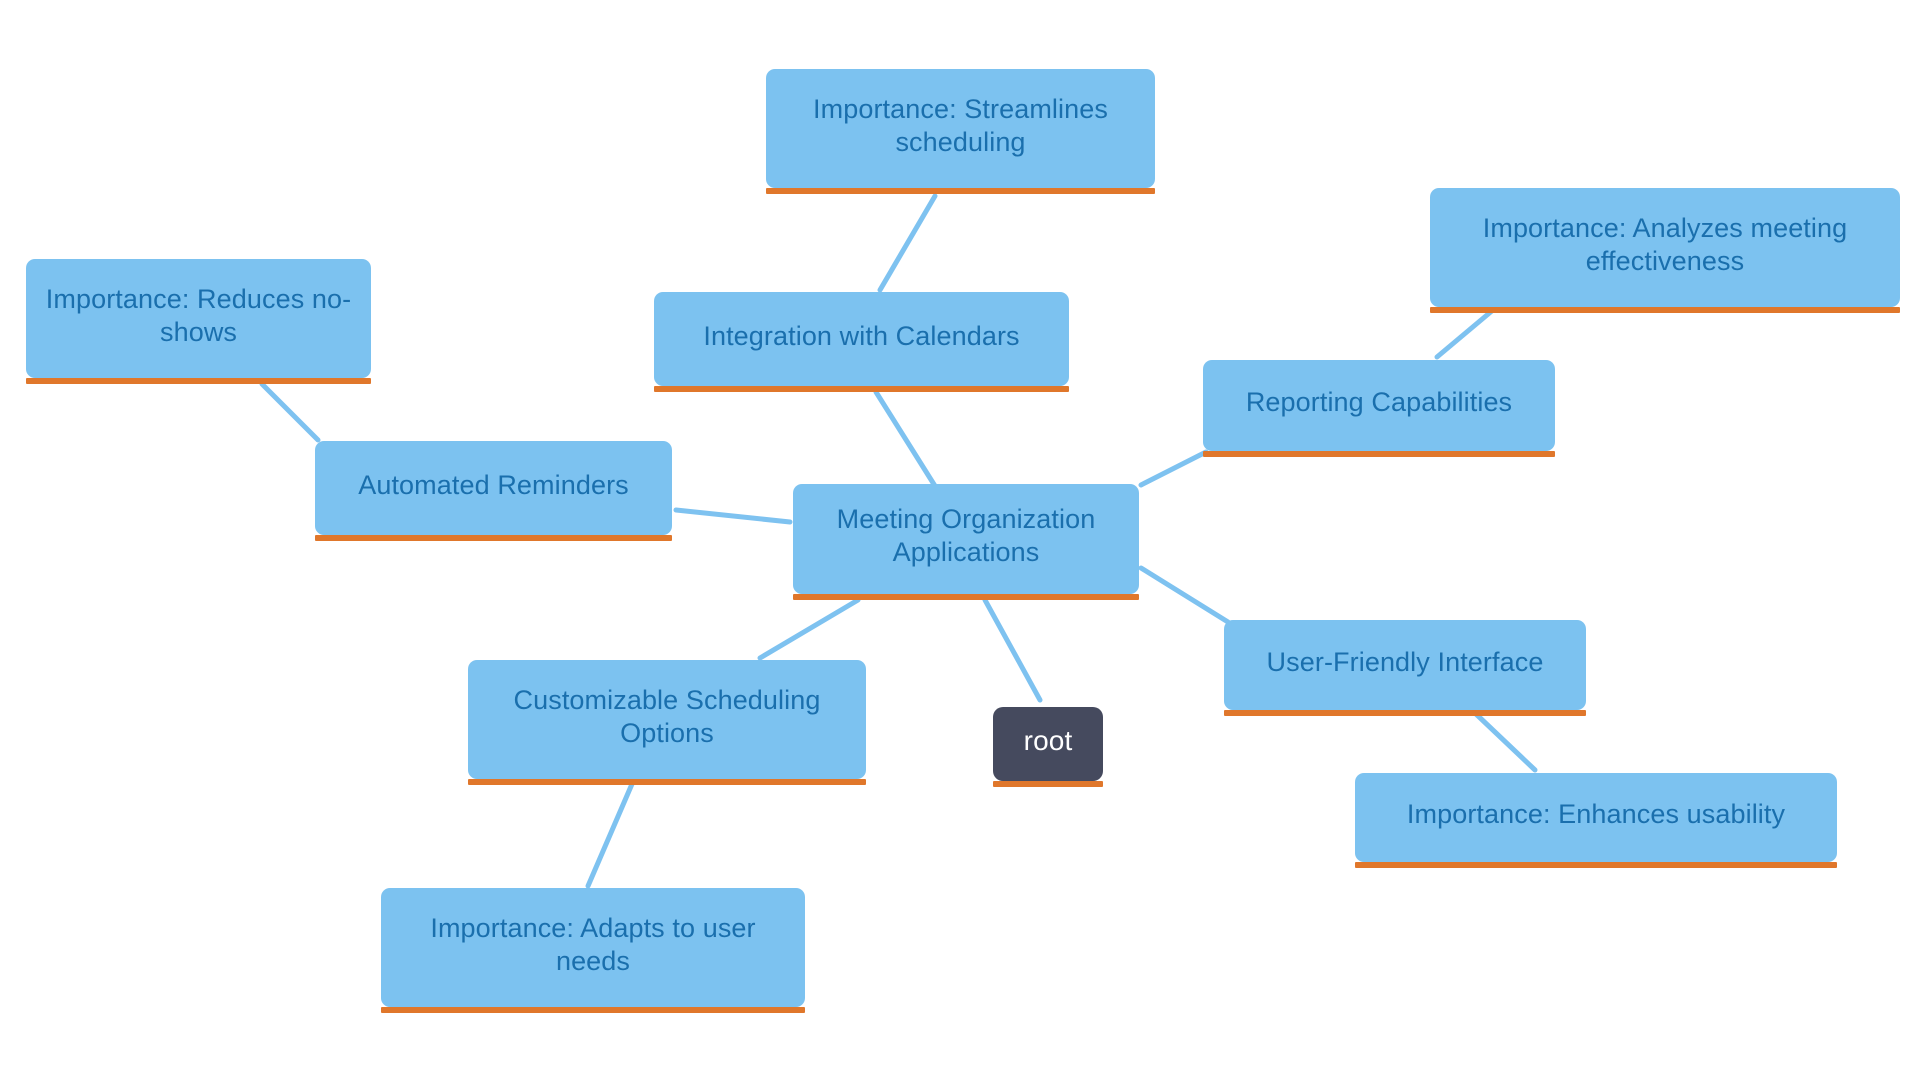 Image resolution: width=1920 pixels, height=1080 pixels. Describe the element at coordinates (198, 315) in the screenshot. I see `mindmap-node-label: Importance: Reduces no-shows` at that location.